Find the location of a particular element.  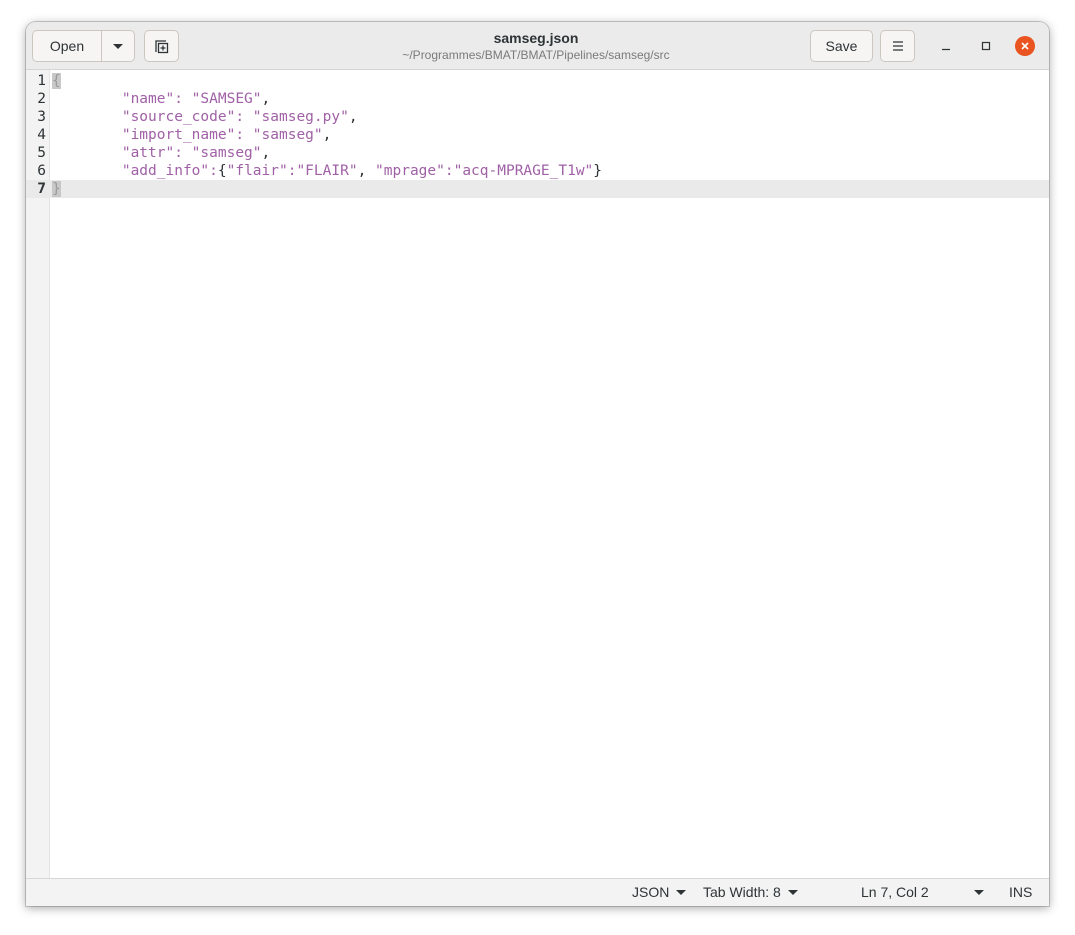

main-menu-button is located at coordinates (897, 46).